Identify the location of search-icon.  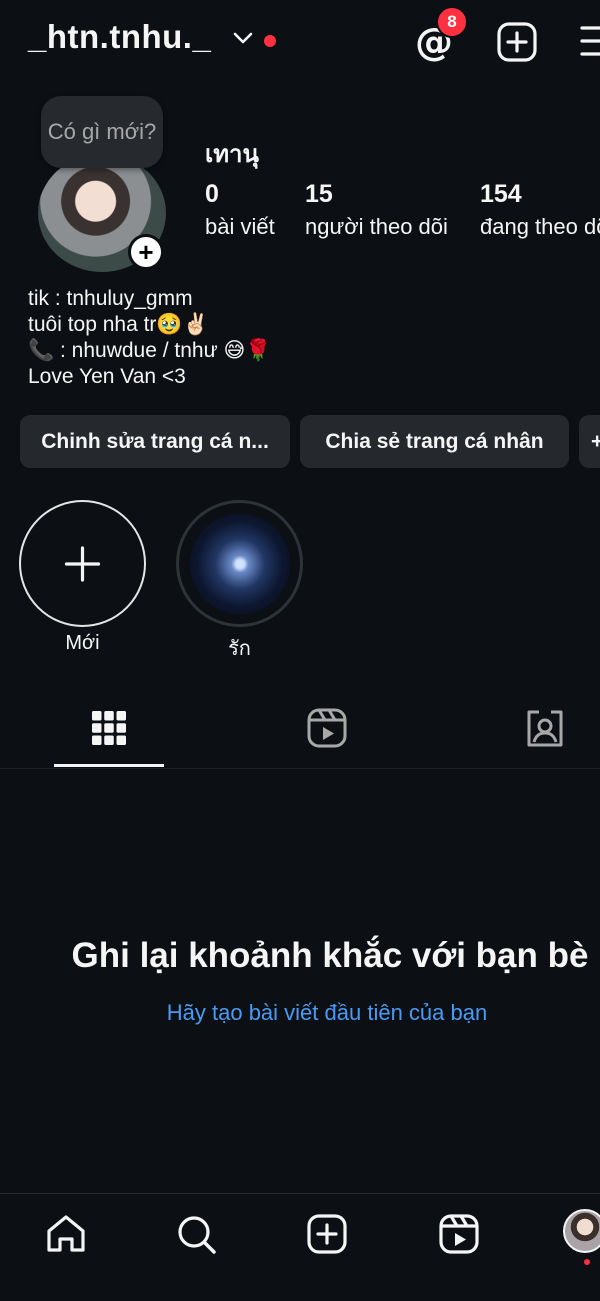
(197, 1235).